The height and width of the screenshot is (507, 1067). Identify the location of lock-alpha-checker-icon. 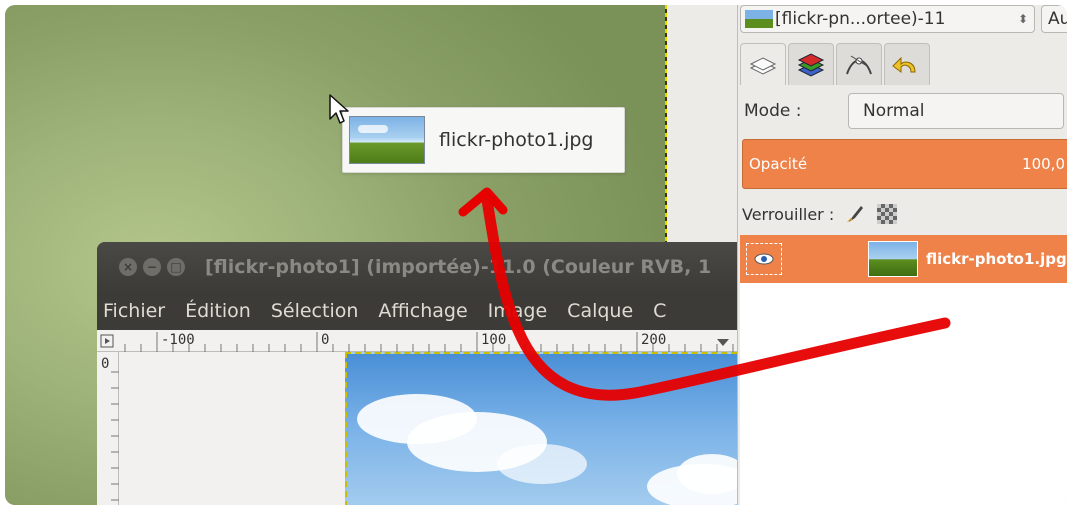
(887, 214).